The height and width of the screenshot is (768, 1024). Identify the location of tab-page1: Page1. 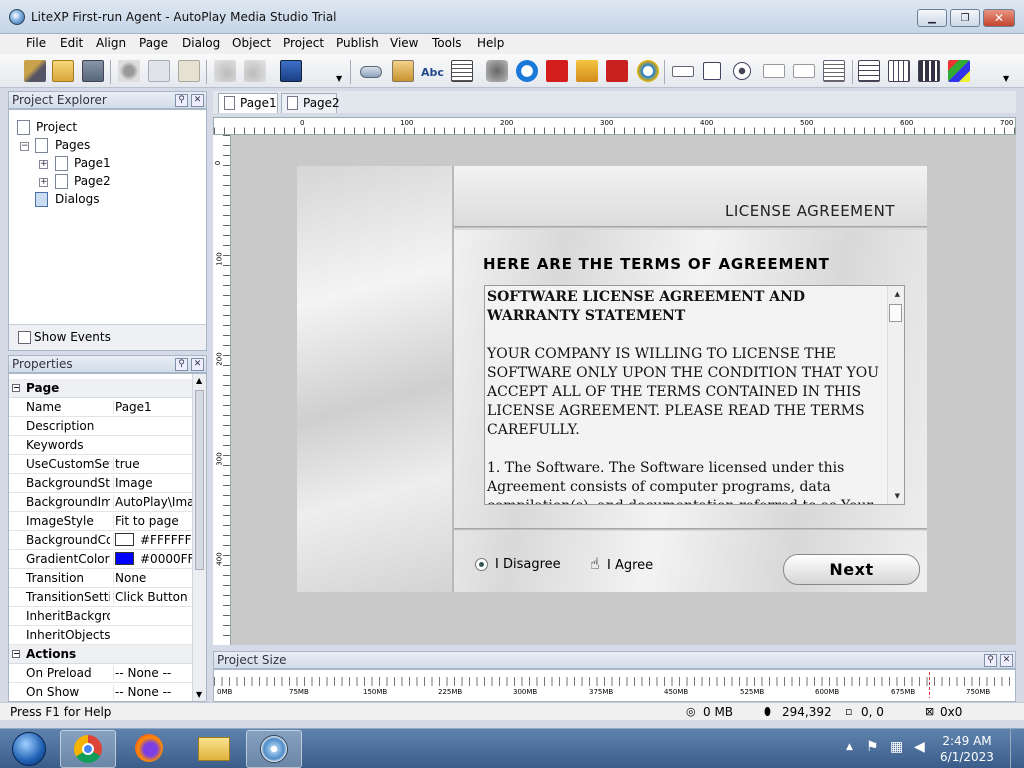
(248, 103).